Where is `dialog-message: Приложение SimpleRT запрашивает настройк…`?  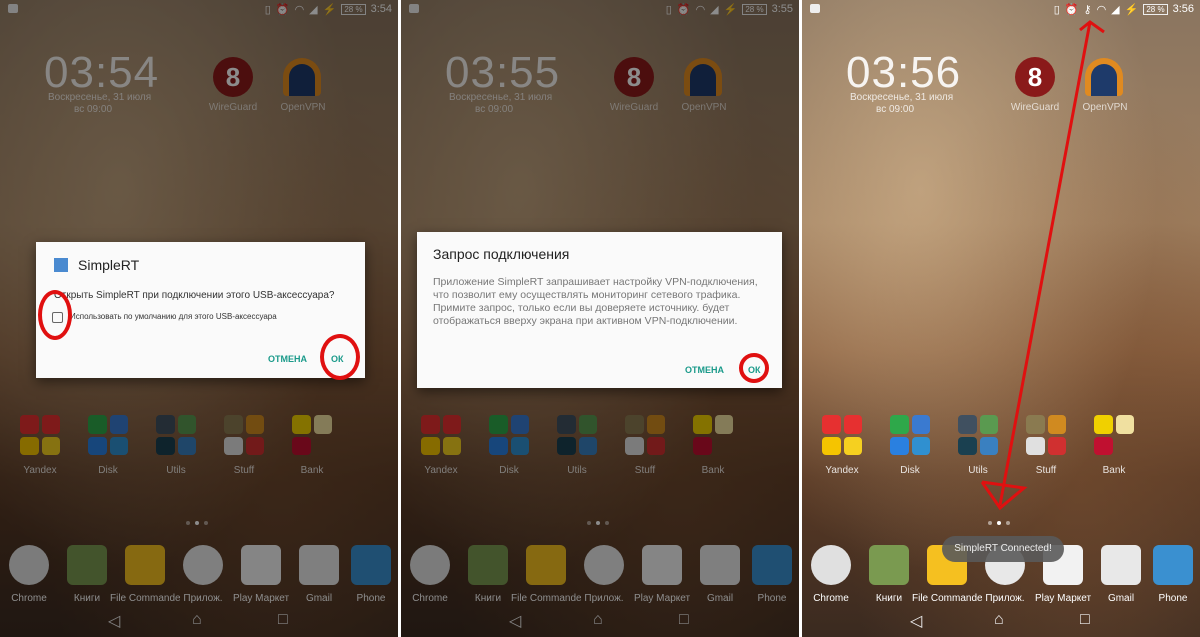 dialog-message: Приложение SimpleRT запрашивает настройк… is located at coordinates (595, 301).